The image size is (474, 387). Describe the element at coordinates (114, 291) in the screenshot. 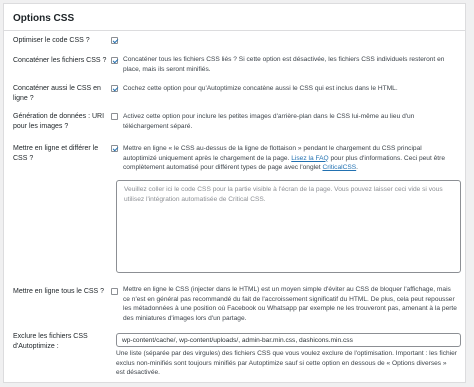

I see `inline-all-css-checkbox` at that location.